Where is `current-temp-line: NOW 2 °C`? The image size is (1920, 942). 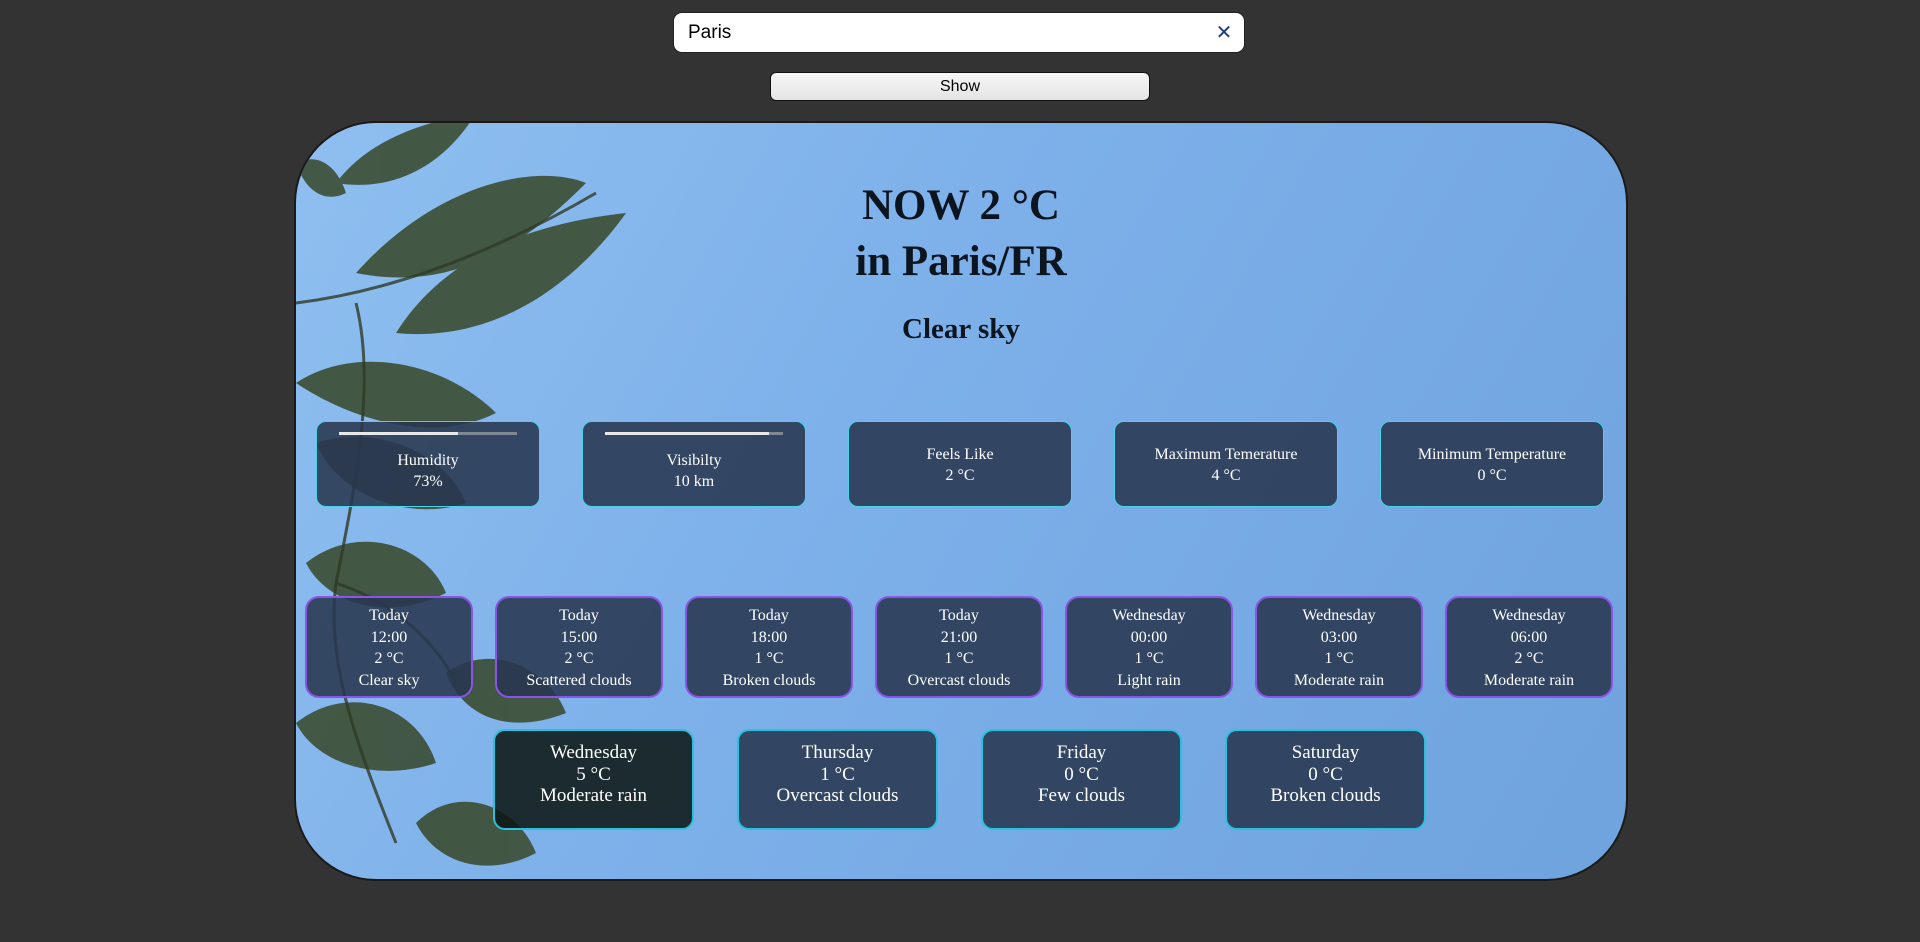
current-temp-line: NOW 2 °C is located at coordinates (961, 205).